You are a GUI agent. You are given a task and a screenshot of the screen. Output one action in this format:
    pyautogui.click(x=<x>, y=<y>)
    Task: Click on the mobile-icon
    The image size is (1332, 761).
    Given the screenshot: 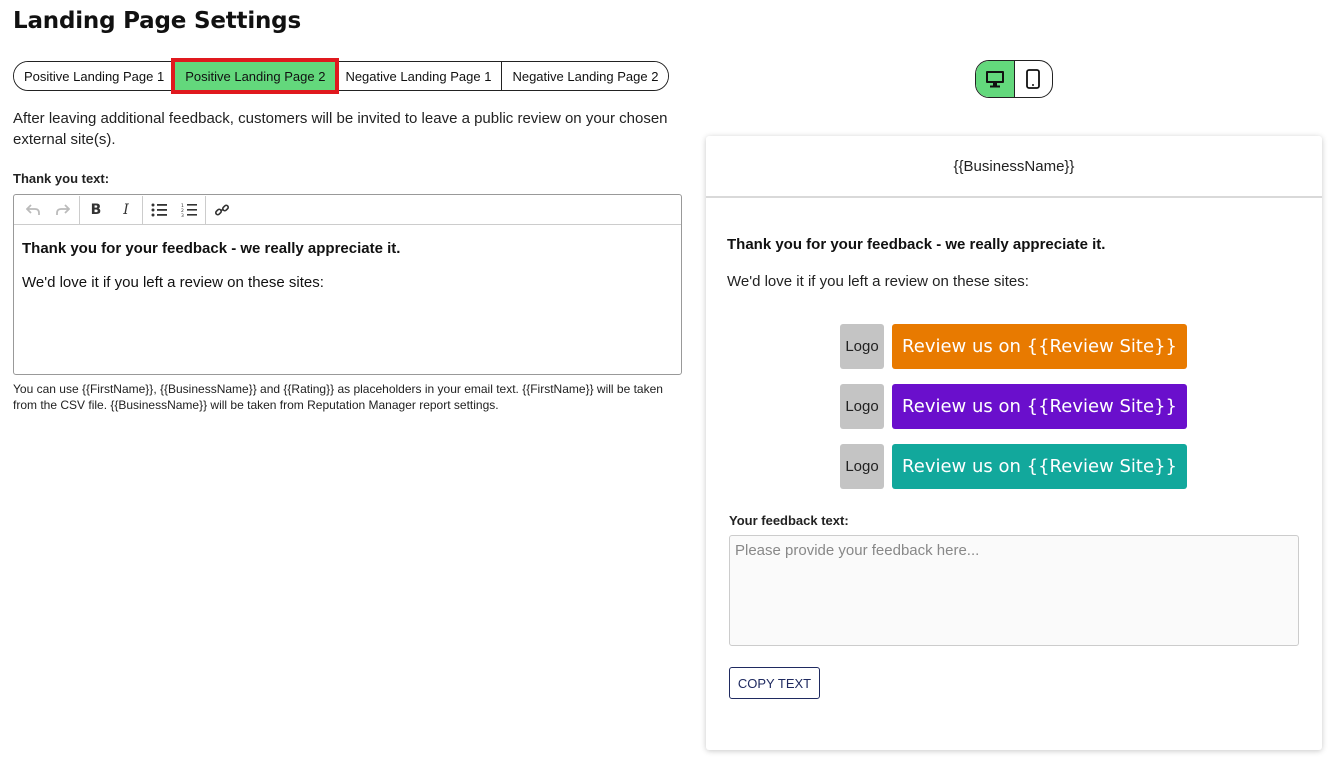 What is the action you would take?
    pyautogui.click(x=1033, y=79)
    